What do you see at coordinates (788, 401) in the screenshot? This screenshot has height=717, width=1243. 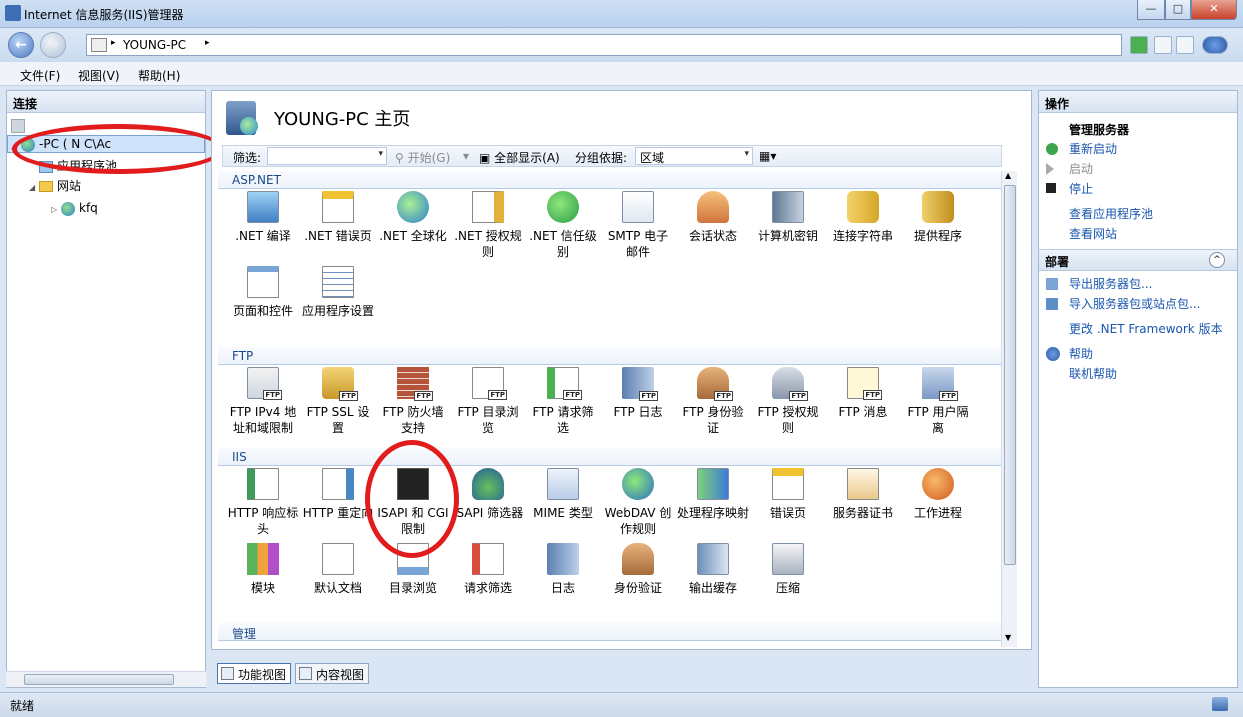 I see `feature-ftp-authorization: FTP 授权规则` at bounding box center [788, 401].